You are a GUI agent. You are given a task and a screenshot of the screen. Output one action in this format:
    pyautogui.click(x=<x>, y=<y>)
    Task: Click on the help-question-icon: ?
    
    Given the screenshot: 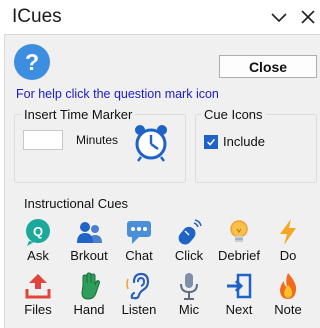 What is the action you would take?
    pyautogui.click(x=32, y=62)
    